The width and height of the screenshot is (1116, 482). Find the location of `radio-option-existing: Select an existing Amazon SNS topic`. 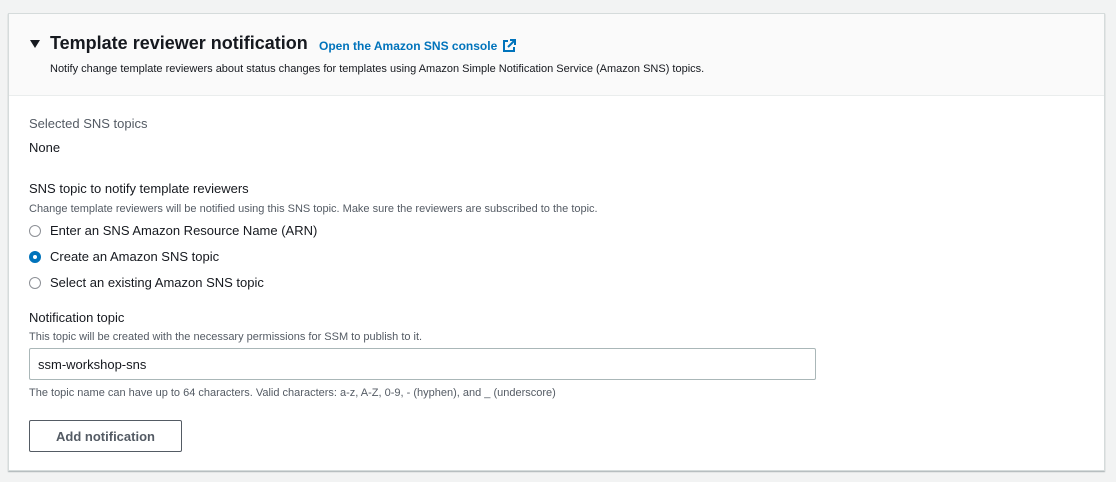

radio-option-existing: Select an existing Amazon SNS topic is located at coordinates (146, 282).